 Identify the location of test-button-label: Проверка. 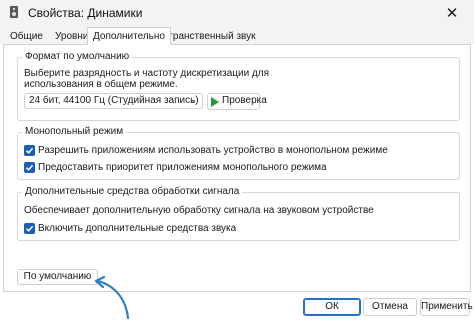
(244, 100).